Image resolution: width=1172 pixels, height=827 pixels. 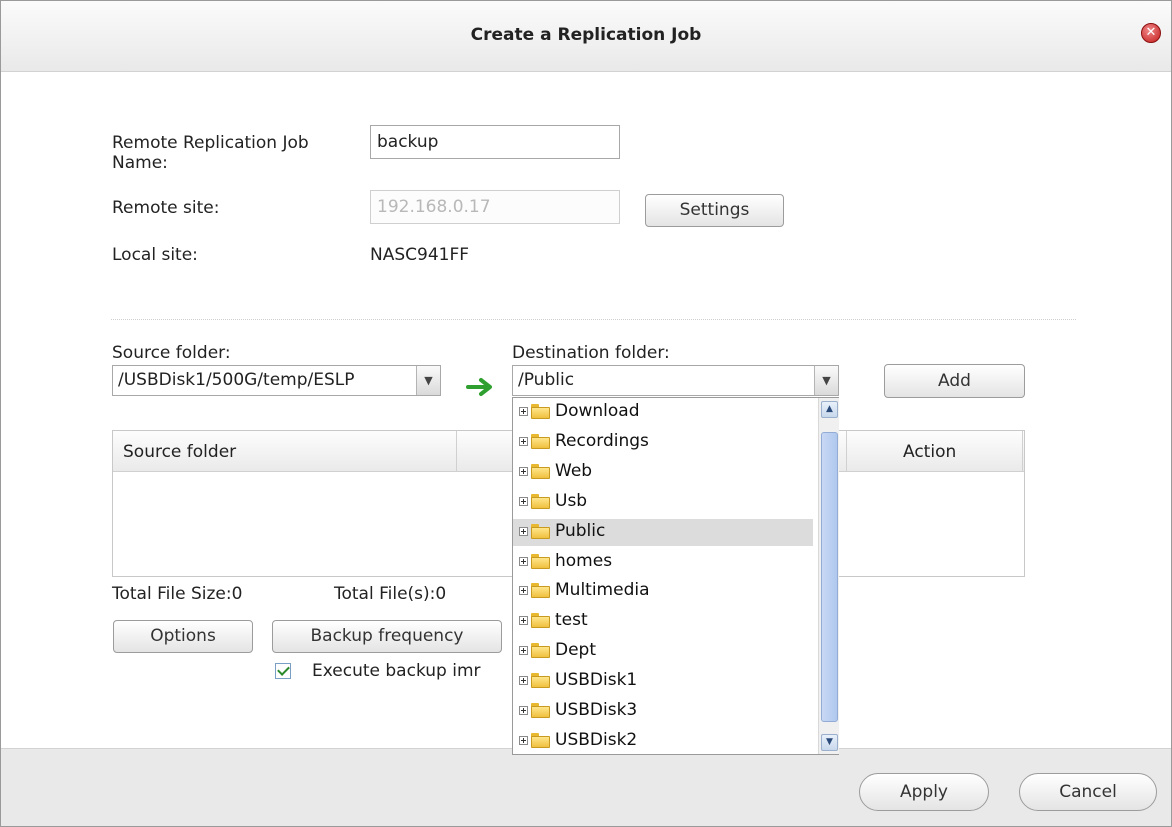 What do you see at coordinates (396, 671) in the screenshot?
I see `execute-backup-label: Execute backup imr` at bounding box center [396, 671].